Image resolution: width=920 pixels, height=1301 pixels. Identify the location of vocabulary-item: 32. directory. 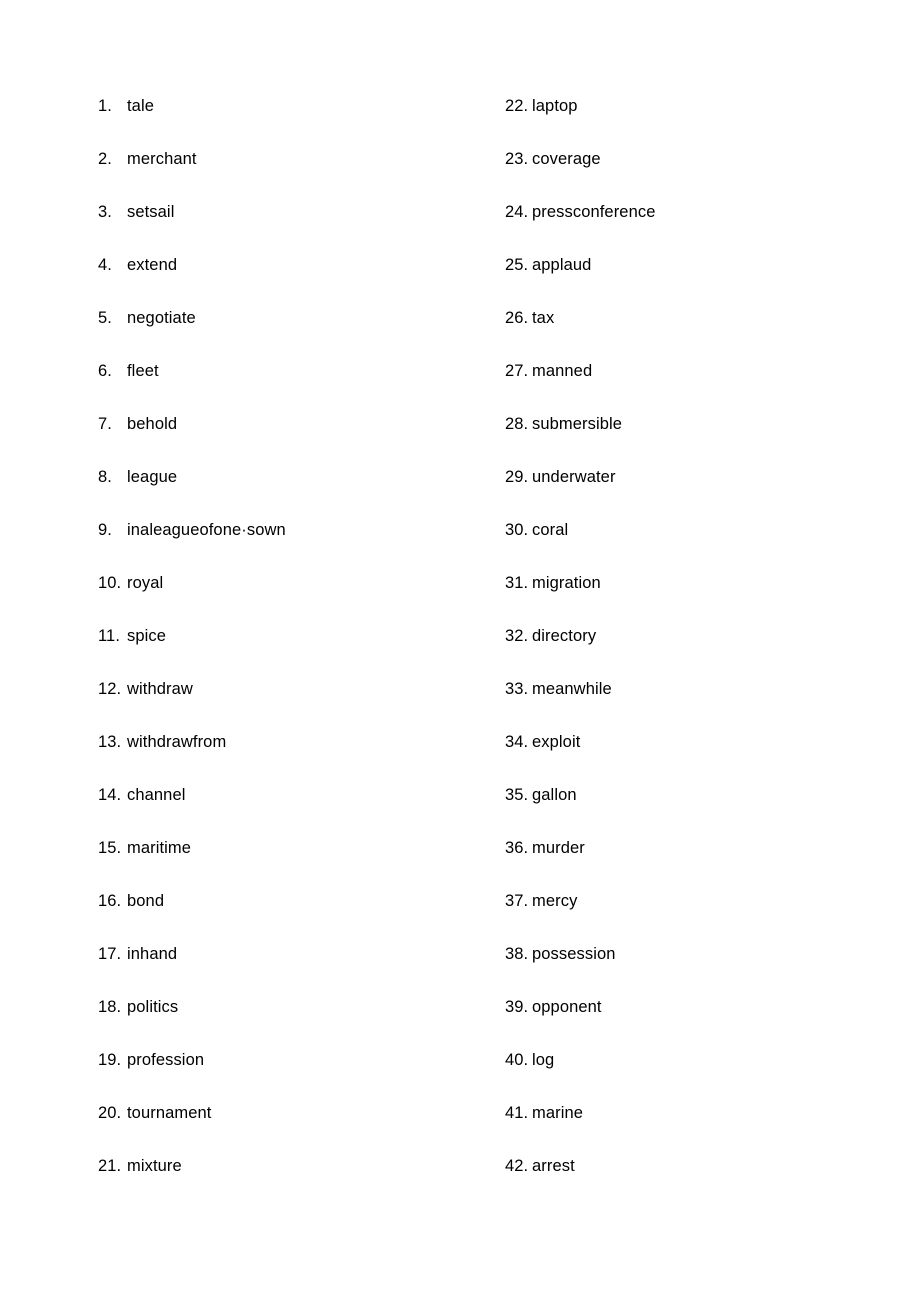
(712, 652).